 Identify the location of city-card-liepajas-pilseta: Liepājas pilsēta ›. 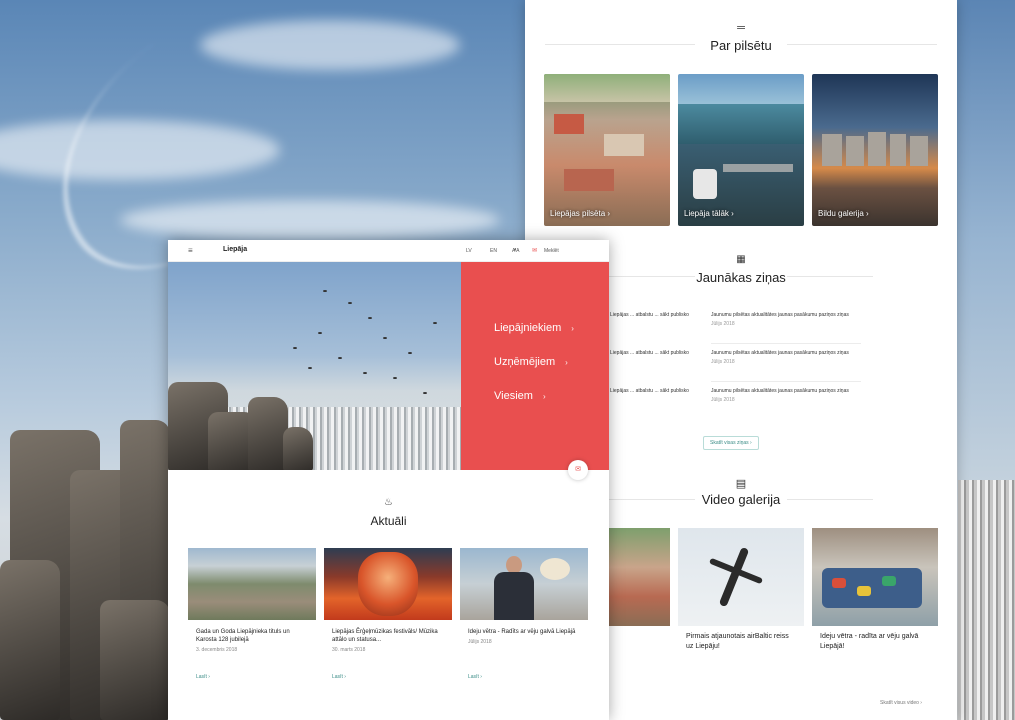
(607, 150).